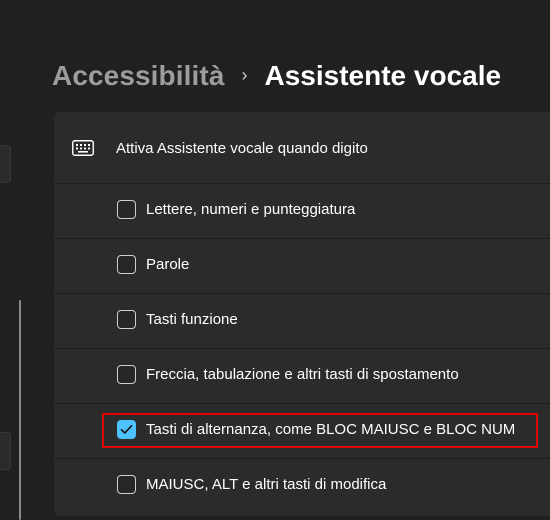  I want to click on option-label: Parole, so click(168, 264).